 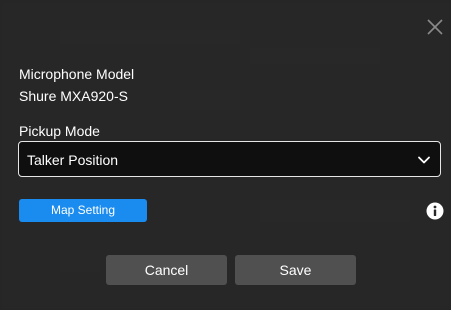 What do you see at coordinates (229, 159) in the screenshot?
I see `pickup-mode-select: Talker Position` at bounding box center [229, 159].